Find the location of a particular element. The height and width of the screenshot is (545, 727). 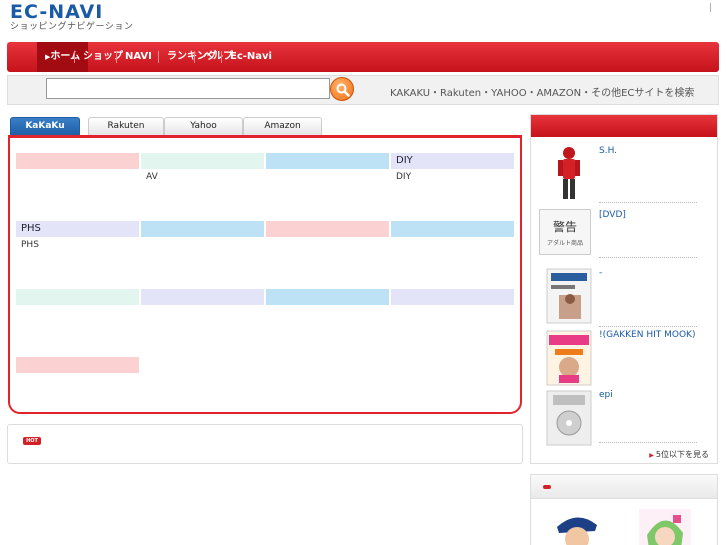

hot-section: HOT is located at coordinates (265, 444).